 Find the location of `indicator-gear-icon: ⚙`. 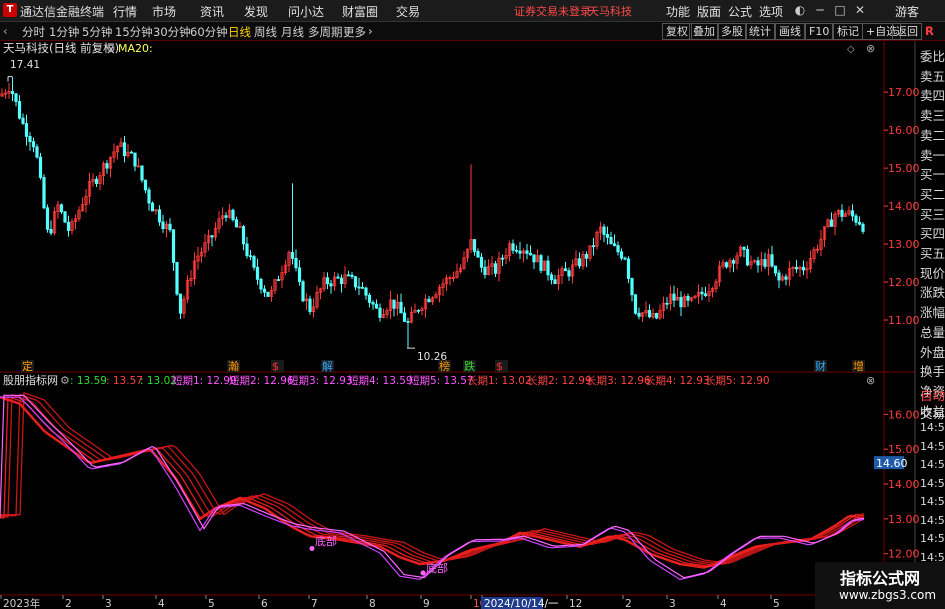

indicator-gear-icon: ⚙ is located at coordinates (65, 380).